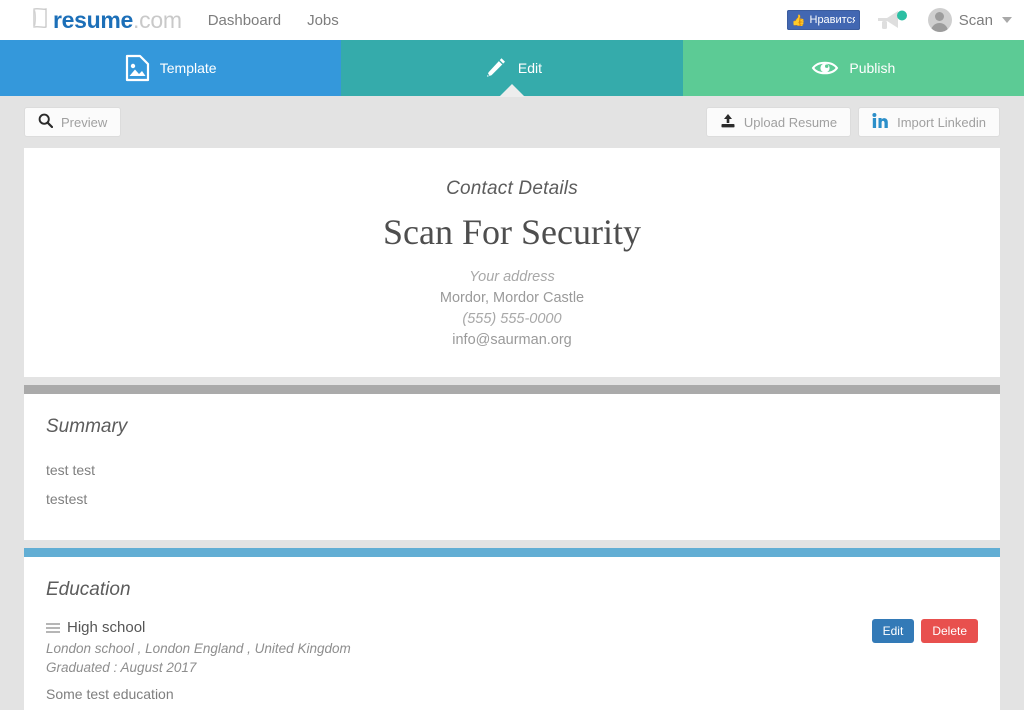 Image resolution: width=1024 pixels, height=710 pixels. Describe the element at coordinates (53, 628) in the screenshot. I see `drag-handle-icon` at that location.